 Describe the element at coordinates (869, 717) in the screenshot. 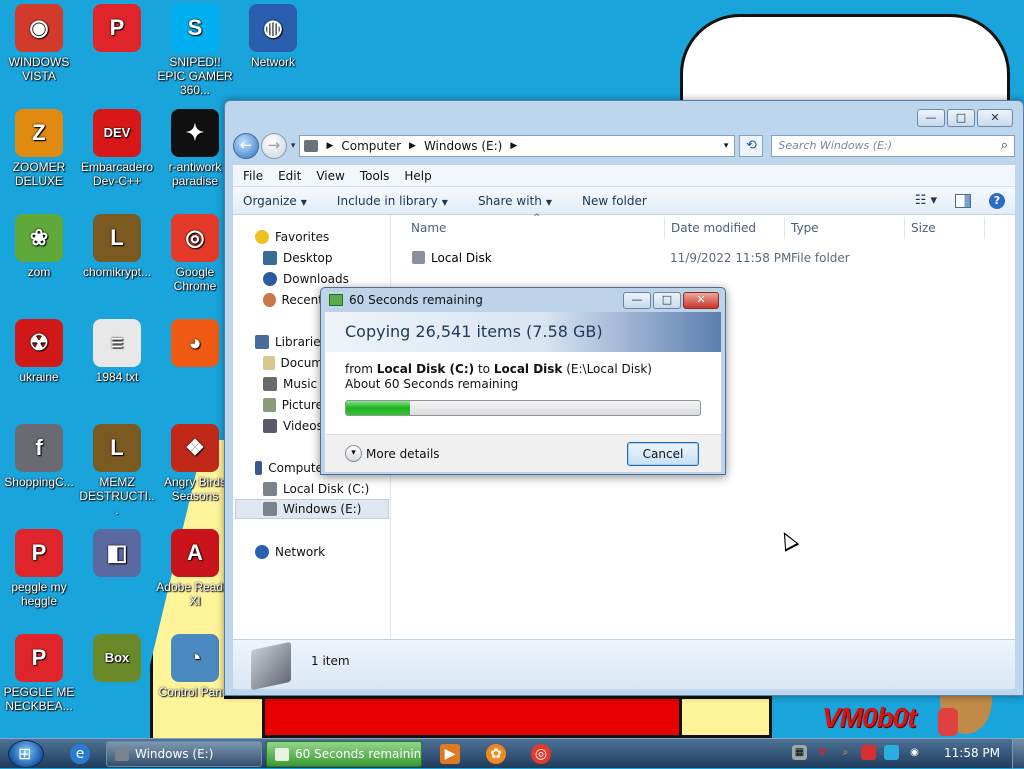

I see `watermark-text: VM0b0t` at that location.